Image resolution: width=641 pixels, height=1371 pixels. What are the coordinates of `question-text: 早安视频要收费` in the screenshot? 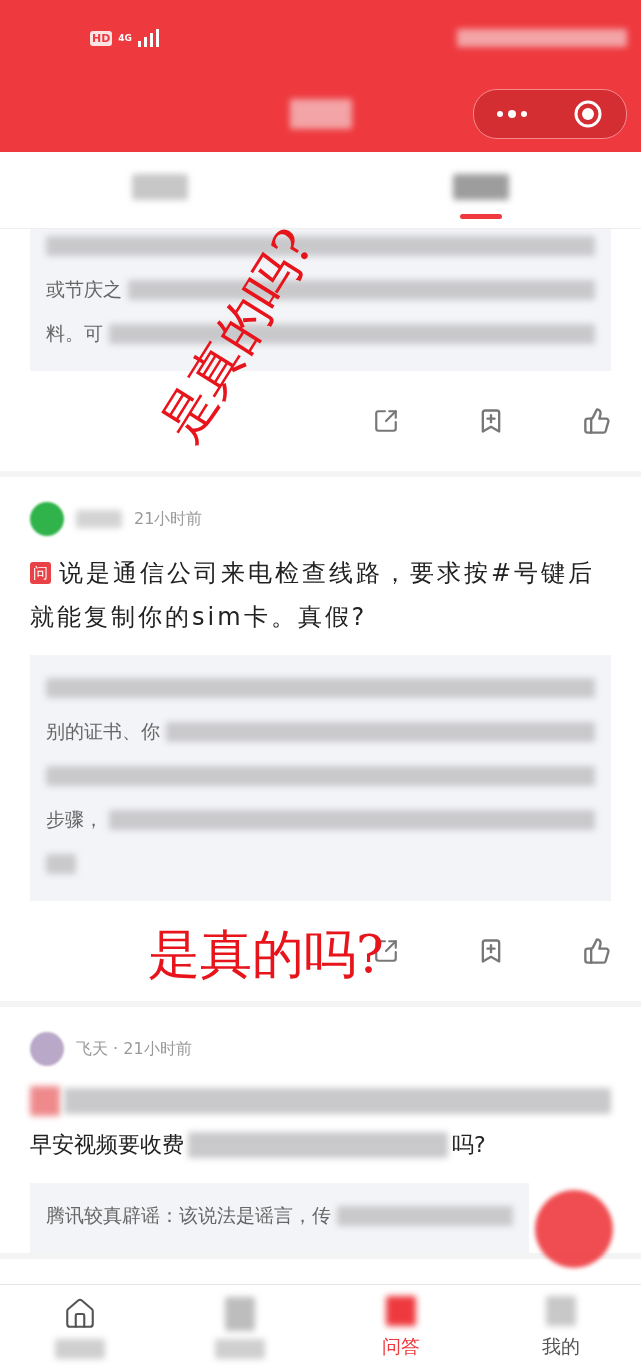 It's located at (107, 1145).